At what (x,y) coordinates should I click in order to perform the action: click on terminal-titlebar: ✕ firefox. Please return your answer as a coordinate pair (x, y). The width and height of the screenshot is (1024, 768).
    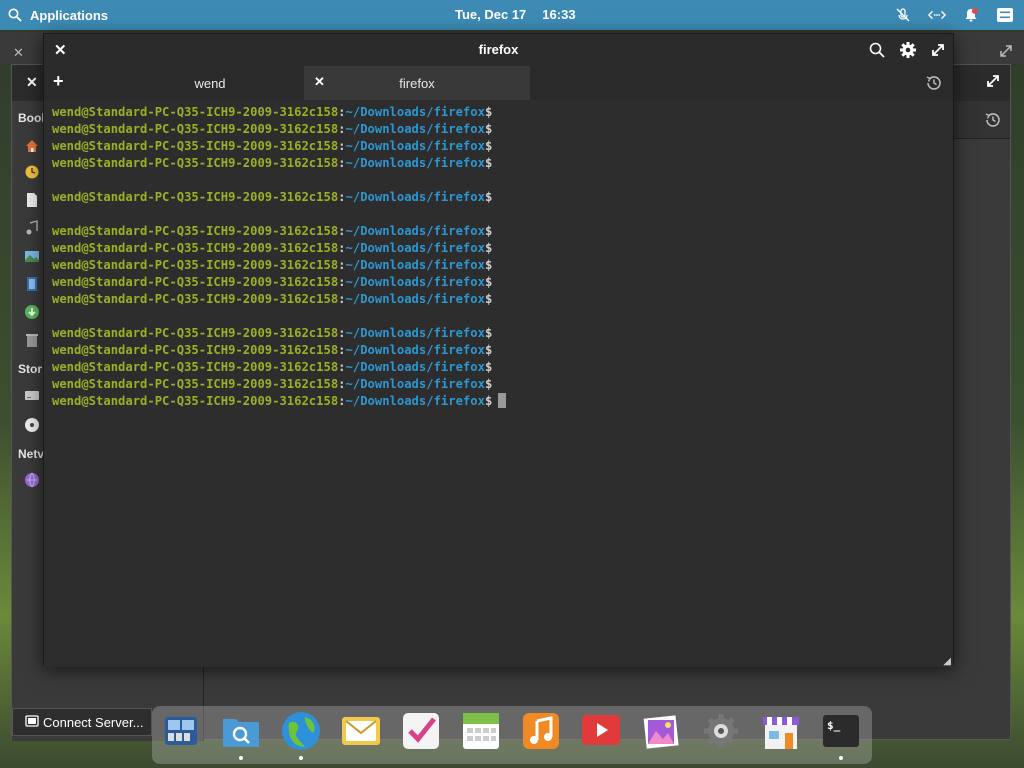
    Looking at the image, I should click on (498, 50).